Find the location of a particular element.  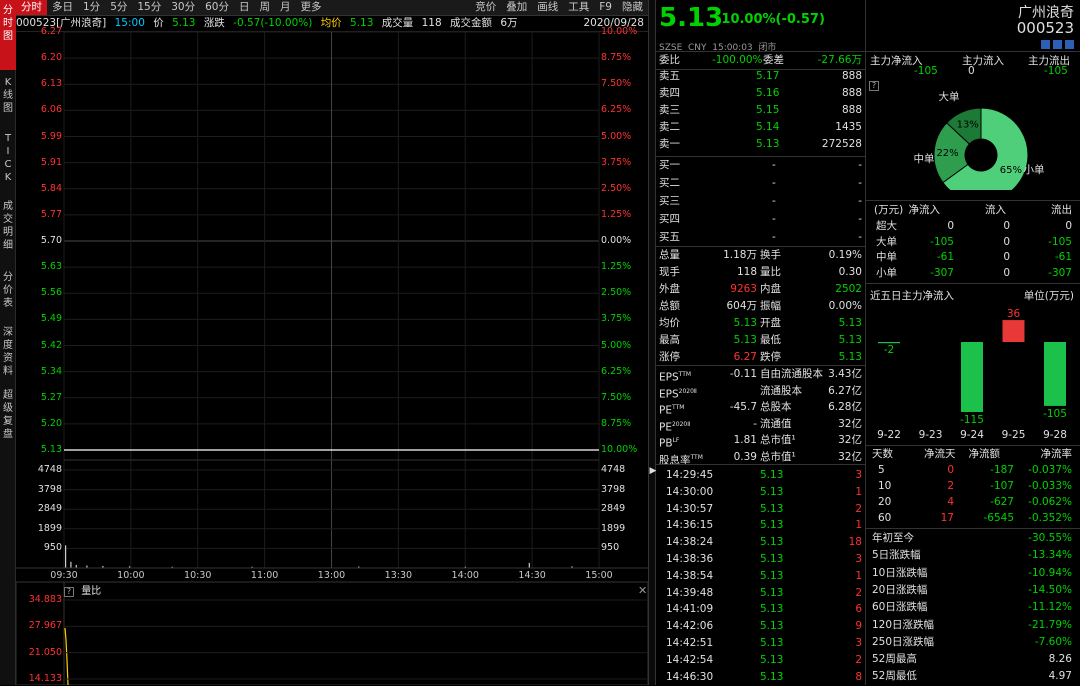

tick-volume: 6 is located at coordinates (858, 609).